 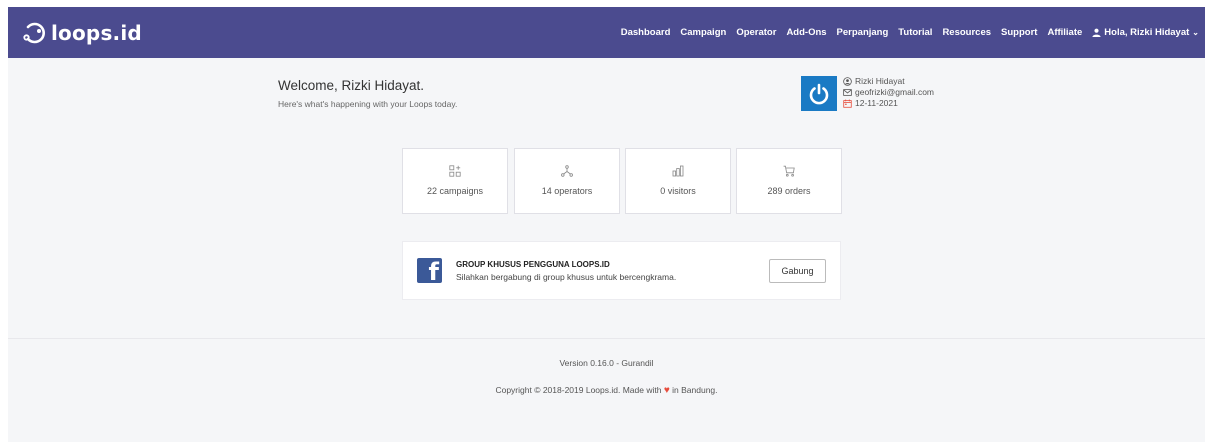 I want to click on visitors-icon, so click(x=678, y=171).